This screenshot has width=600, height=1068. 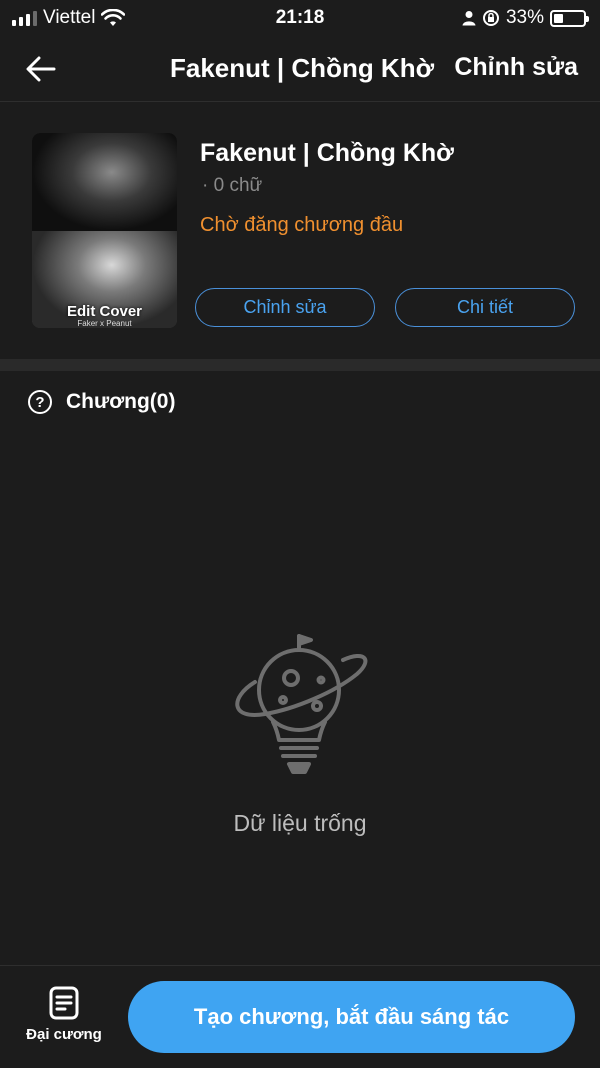 I want to click on empty-text: Dữ liệu trống, so click(x=300, y=823).